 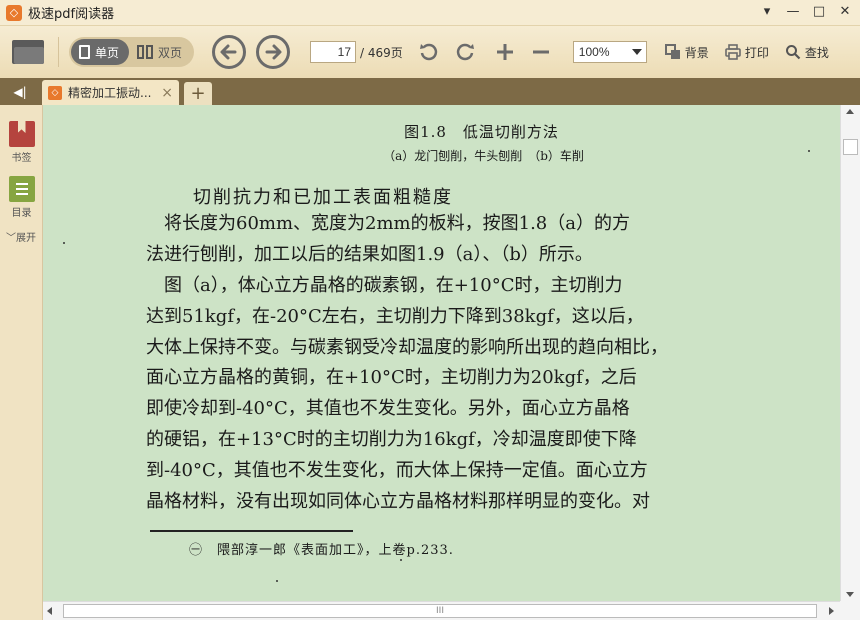 I want to click on rotate-left-button, so click(x=429, y=52).